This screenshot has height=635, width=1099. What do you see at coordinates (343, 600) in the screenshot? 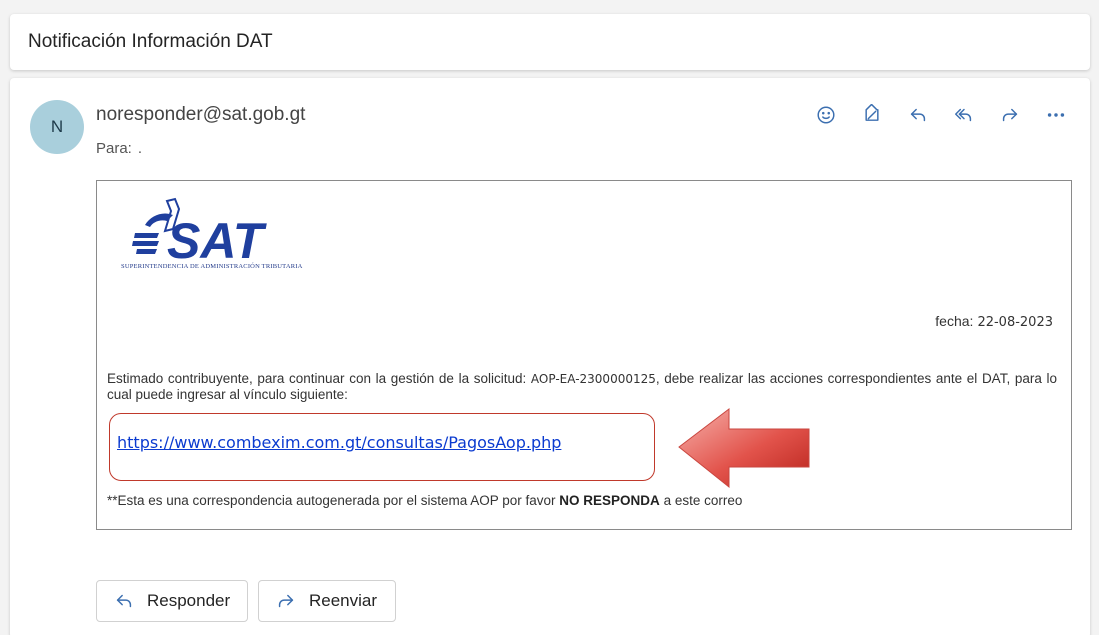
I see `forward-button-label: Reenviar` at bounding box center [343, 600].